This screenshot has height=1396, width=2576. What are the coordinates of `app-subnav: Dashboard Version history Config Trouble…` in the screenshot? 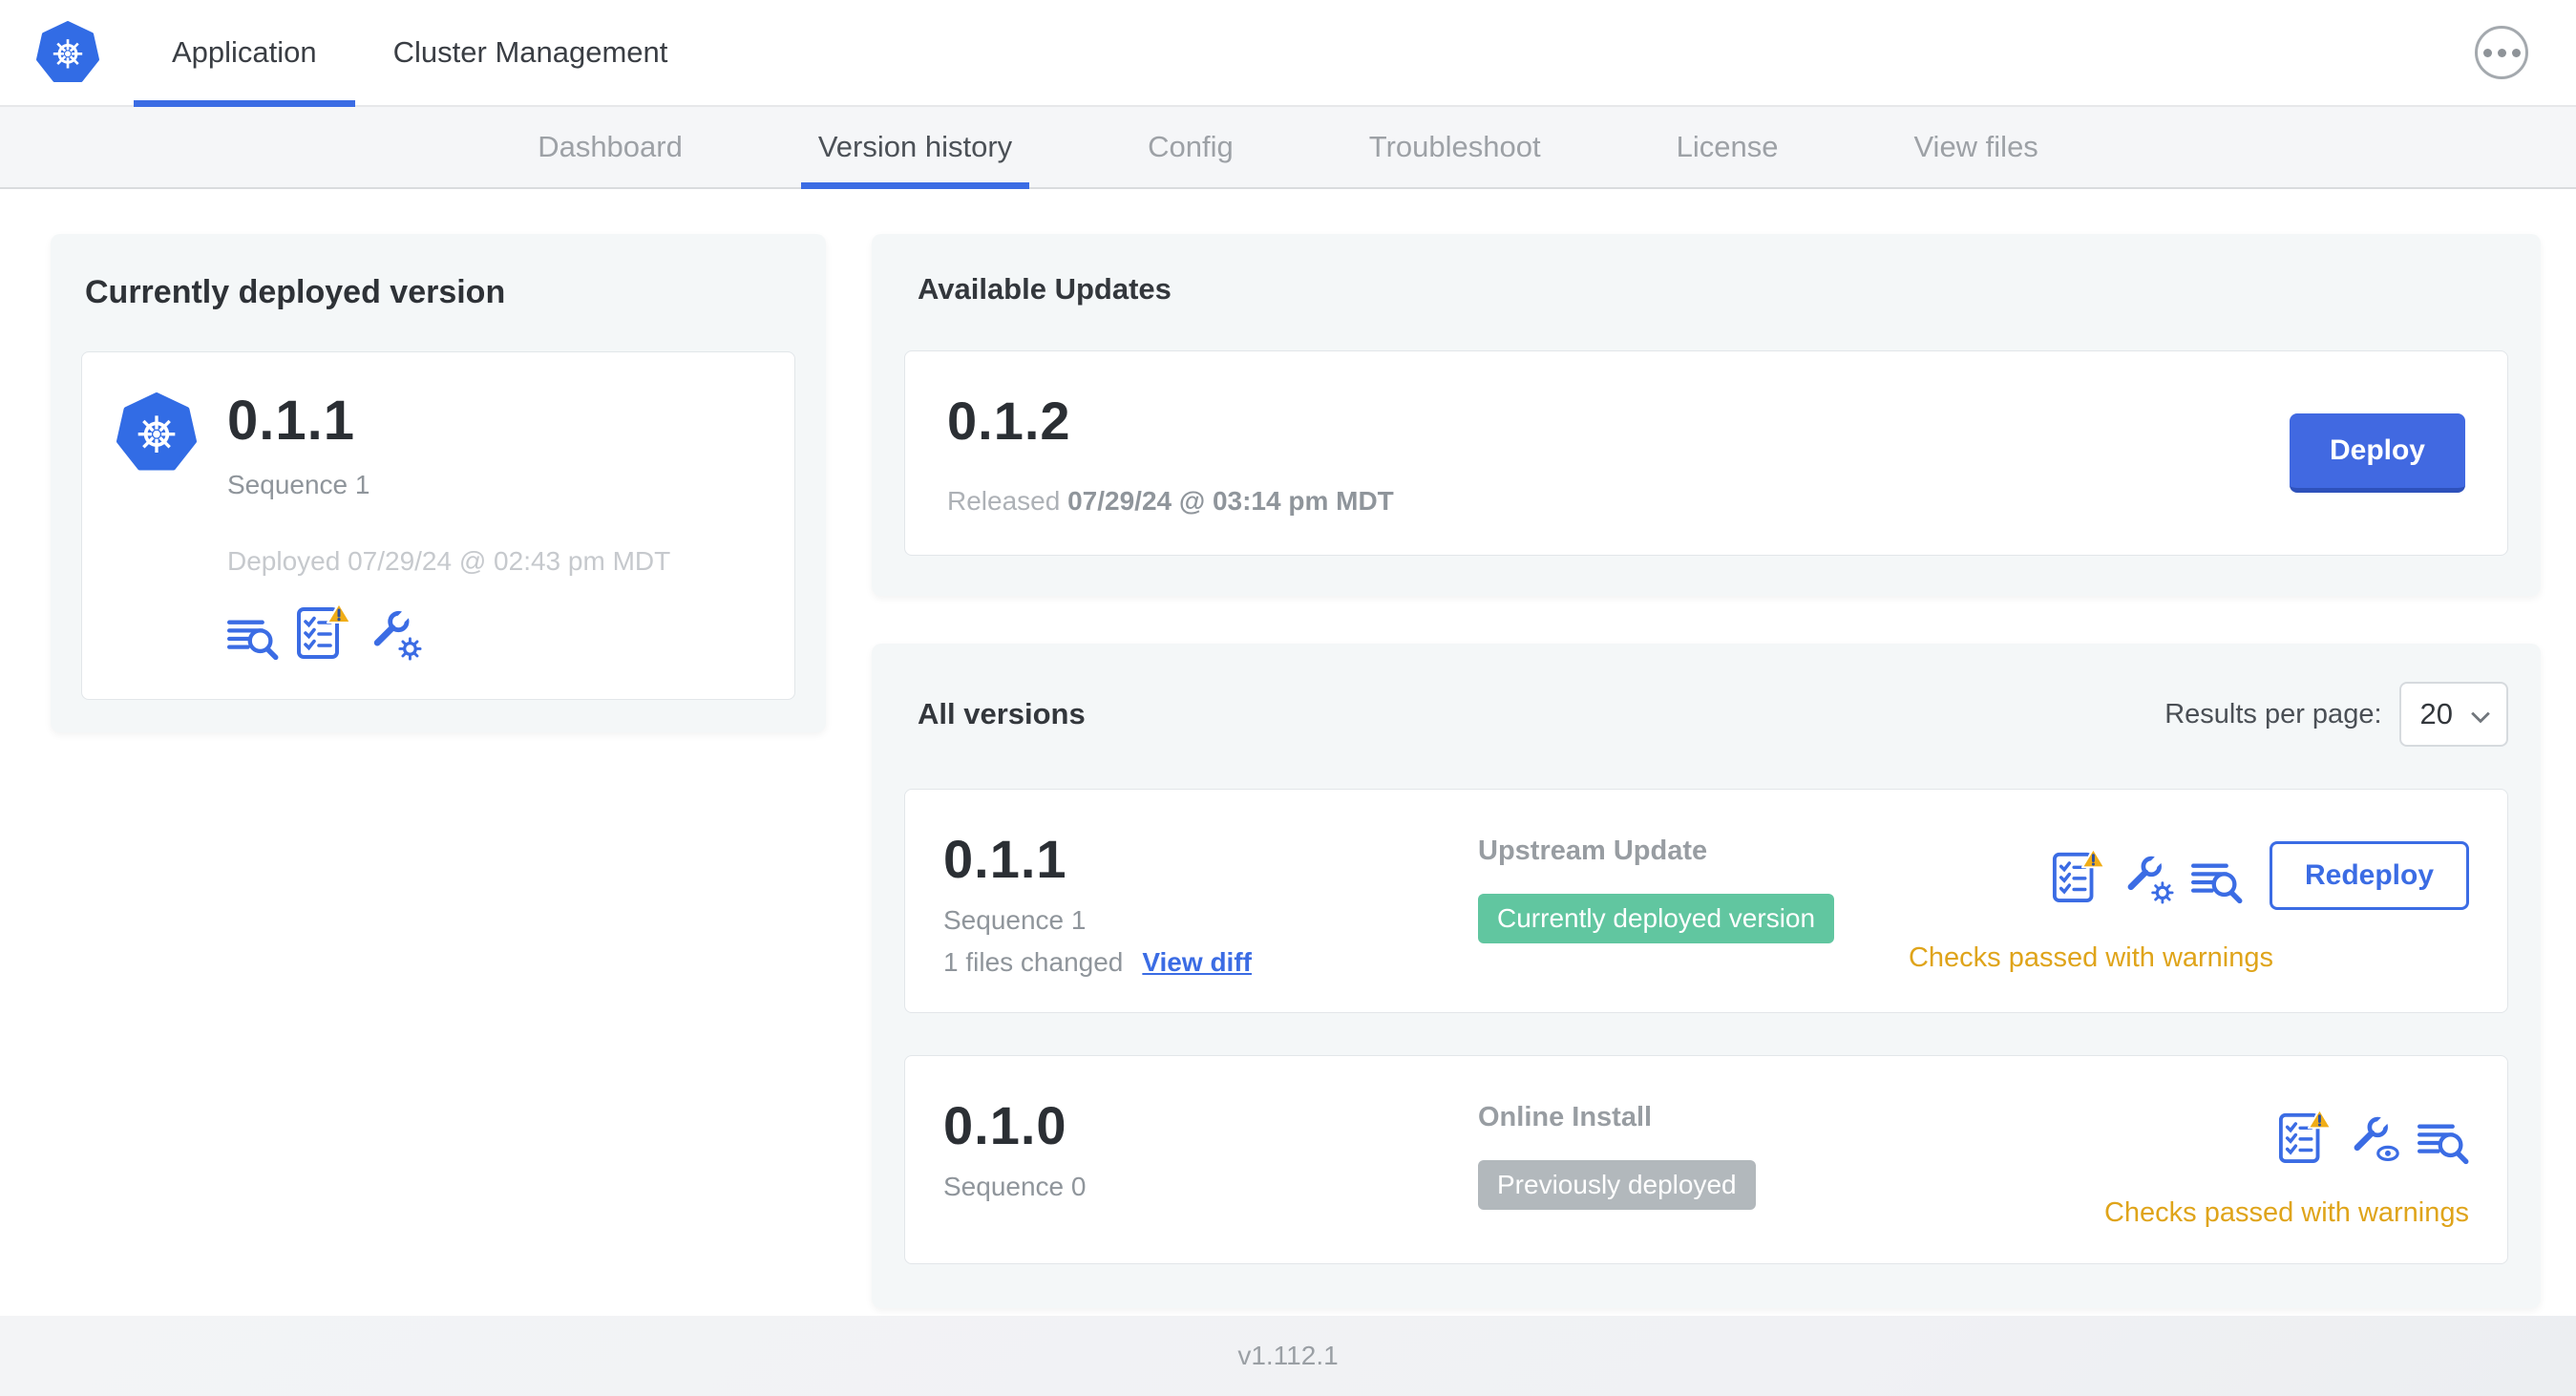 It's located at (1288, 148).